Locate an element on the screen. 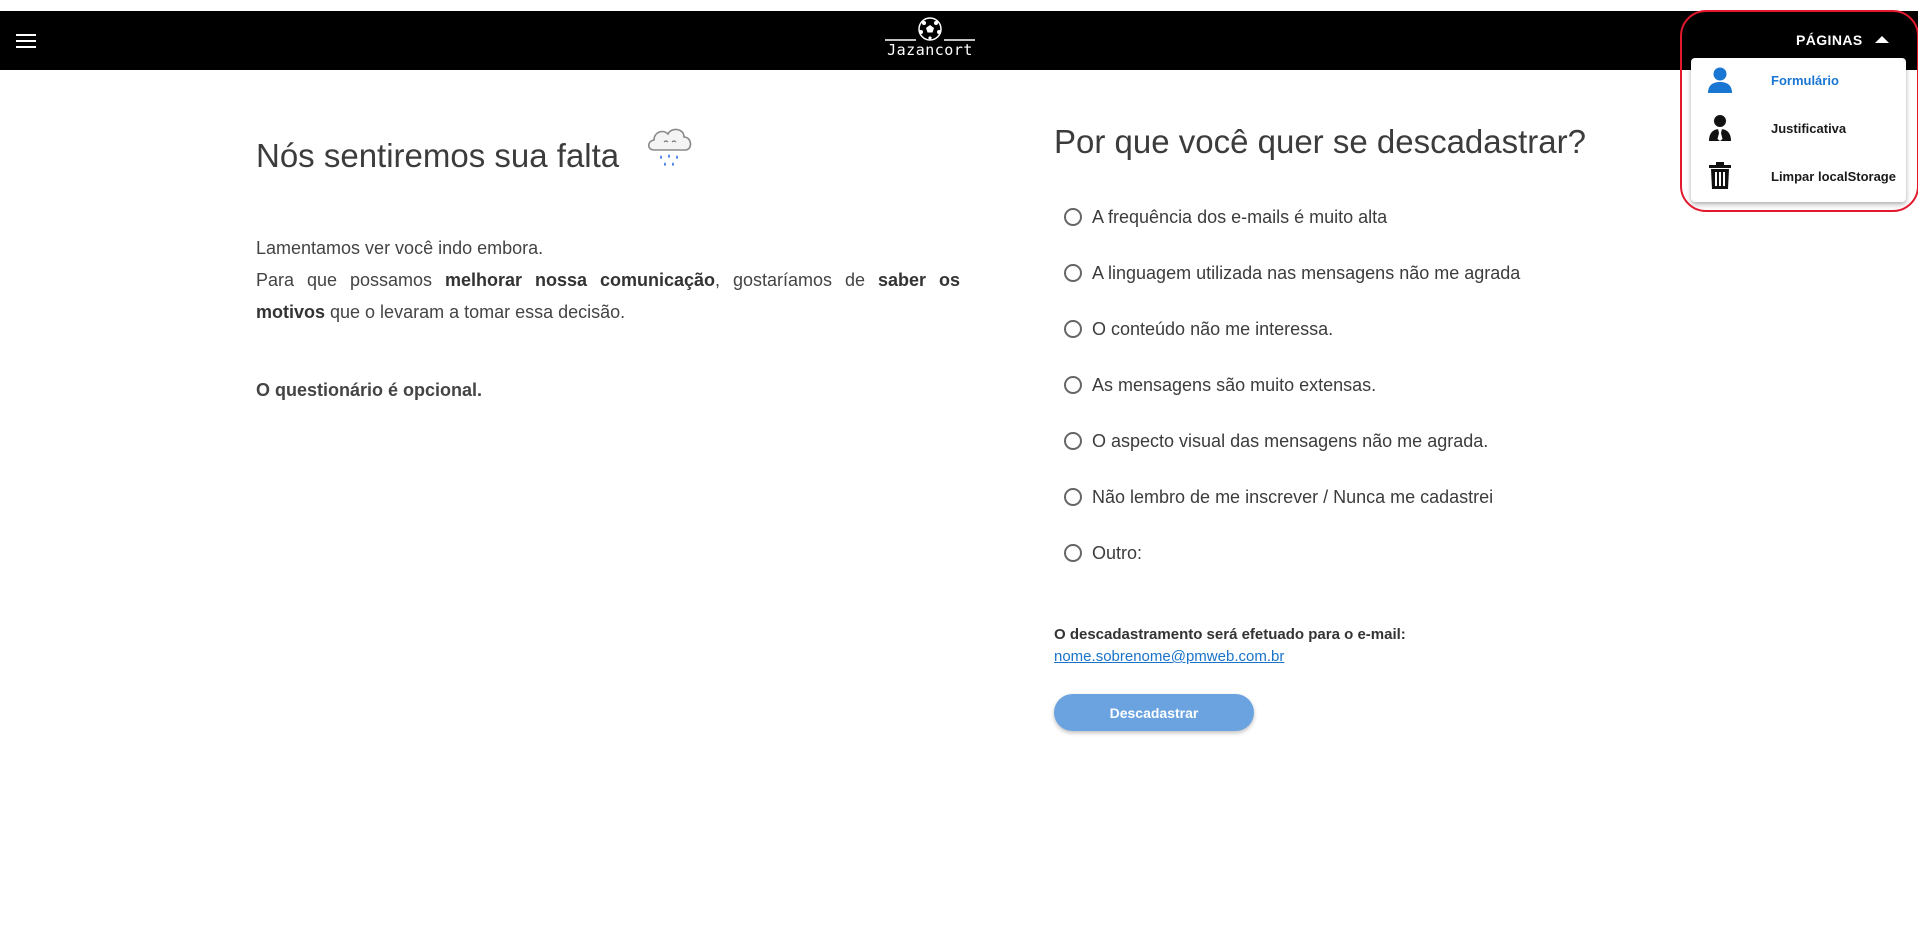  trash-icon is located at coordinates (1720, 176).